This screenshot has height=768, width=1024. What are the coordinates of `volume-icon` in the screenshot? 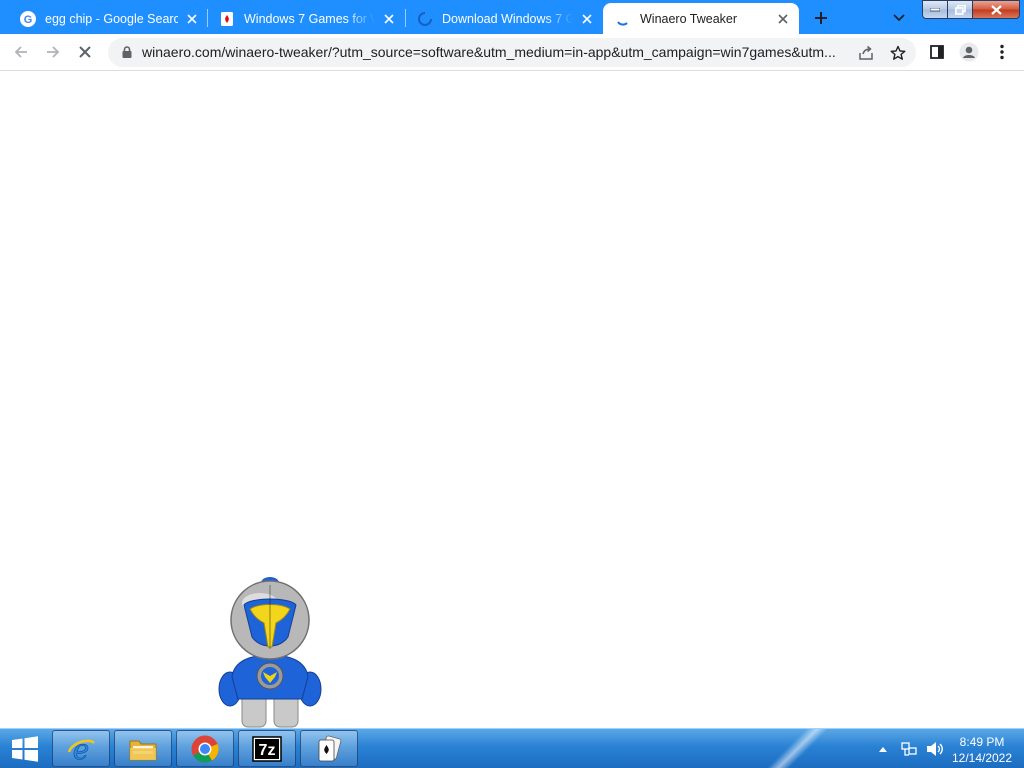 It's located at (935, 748).